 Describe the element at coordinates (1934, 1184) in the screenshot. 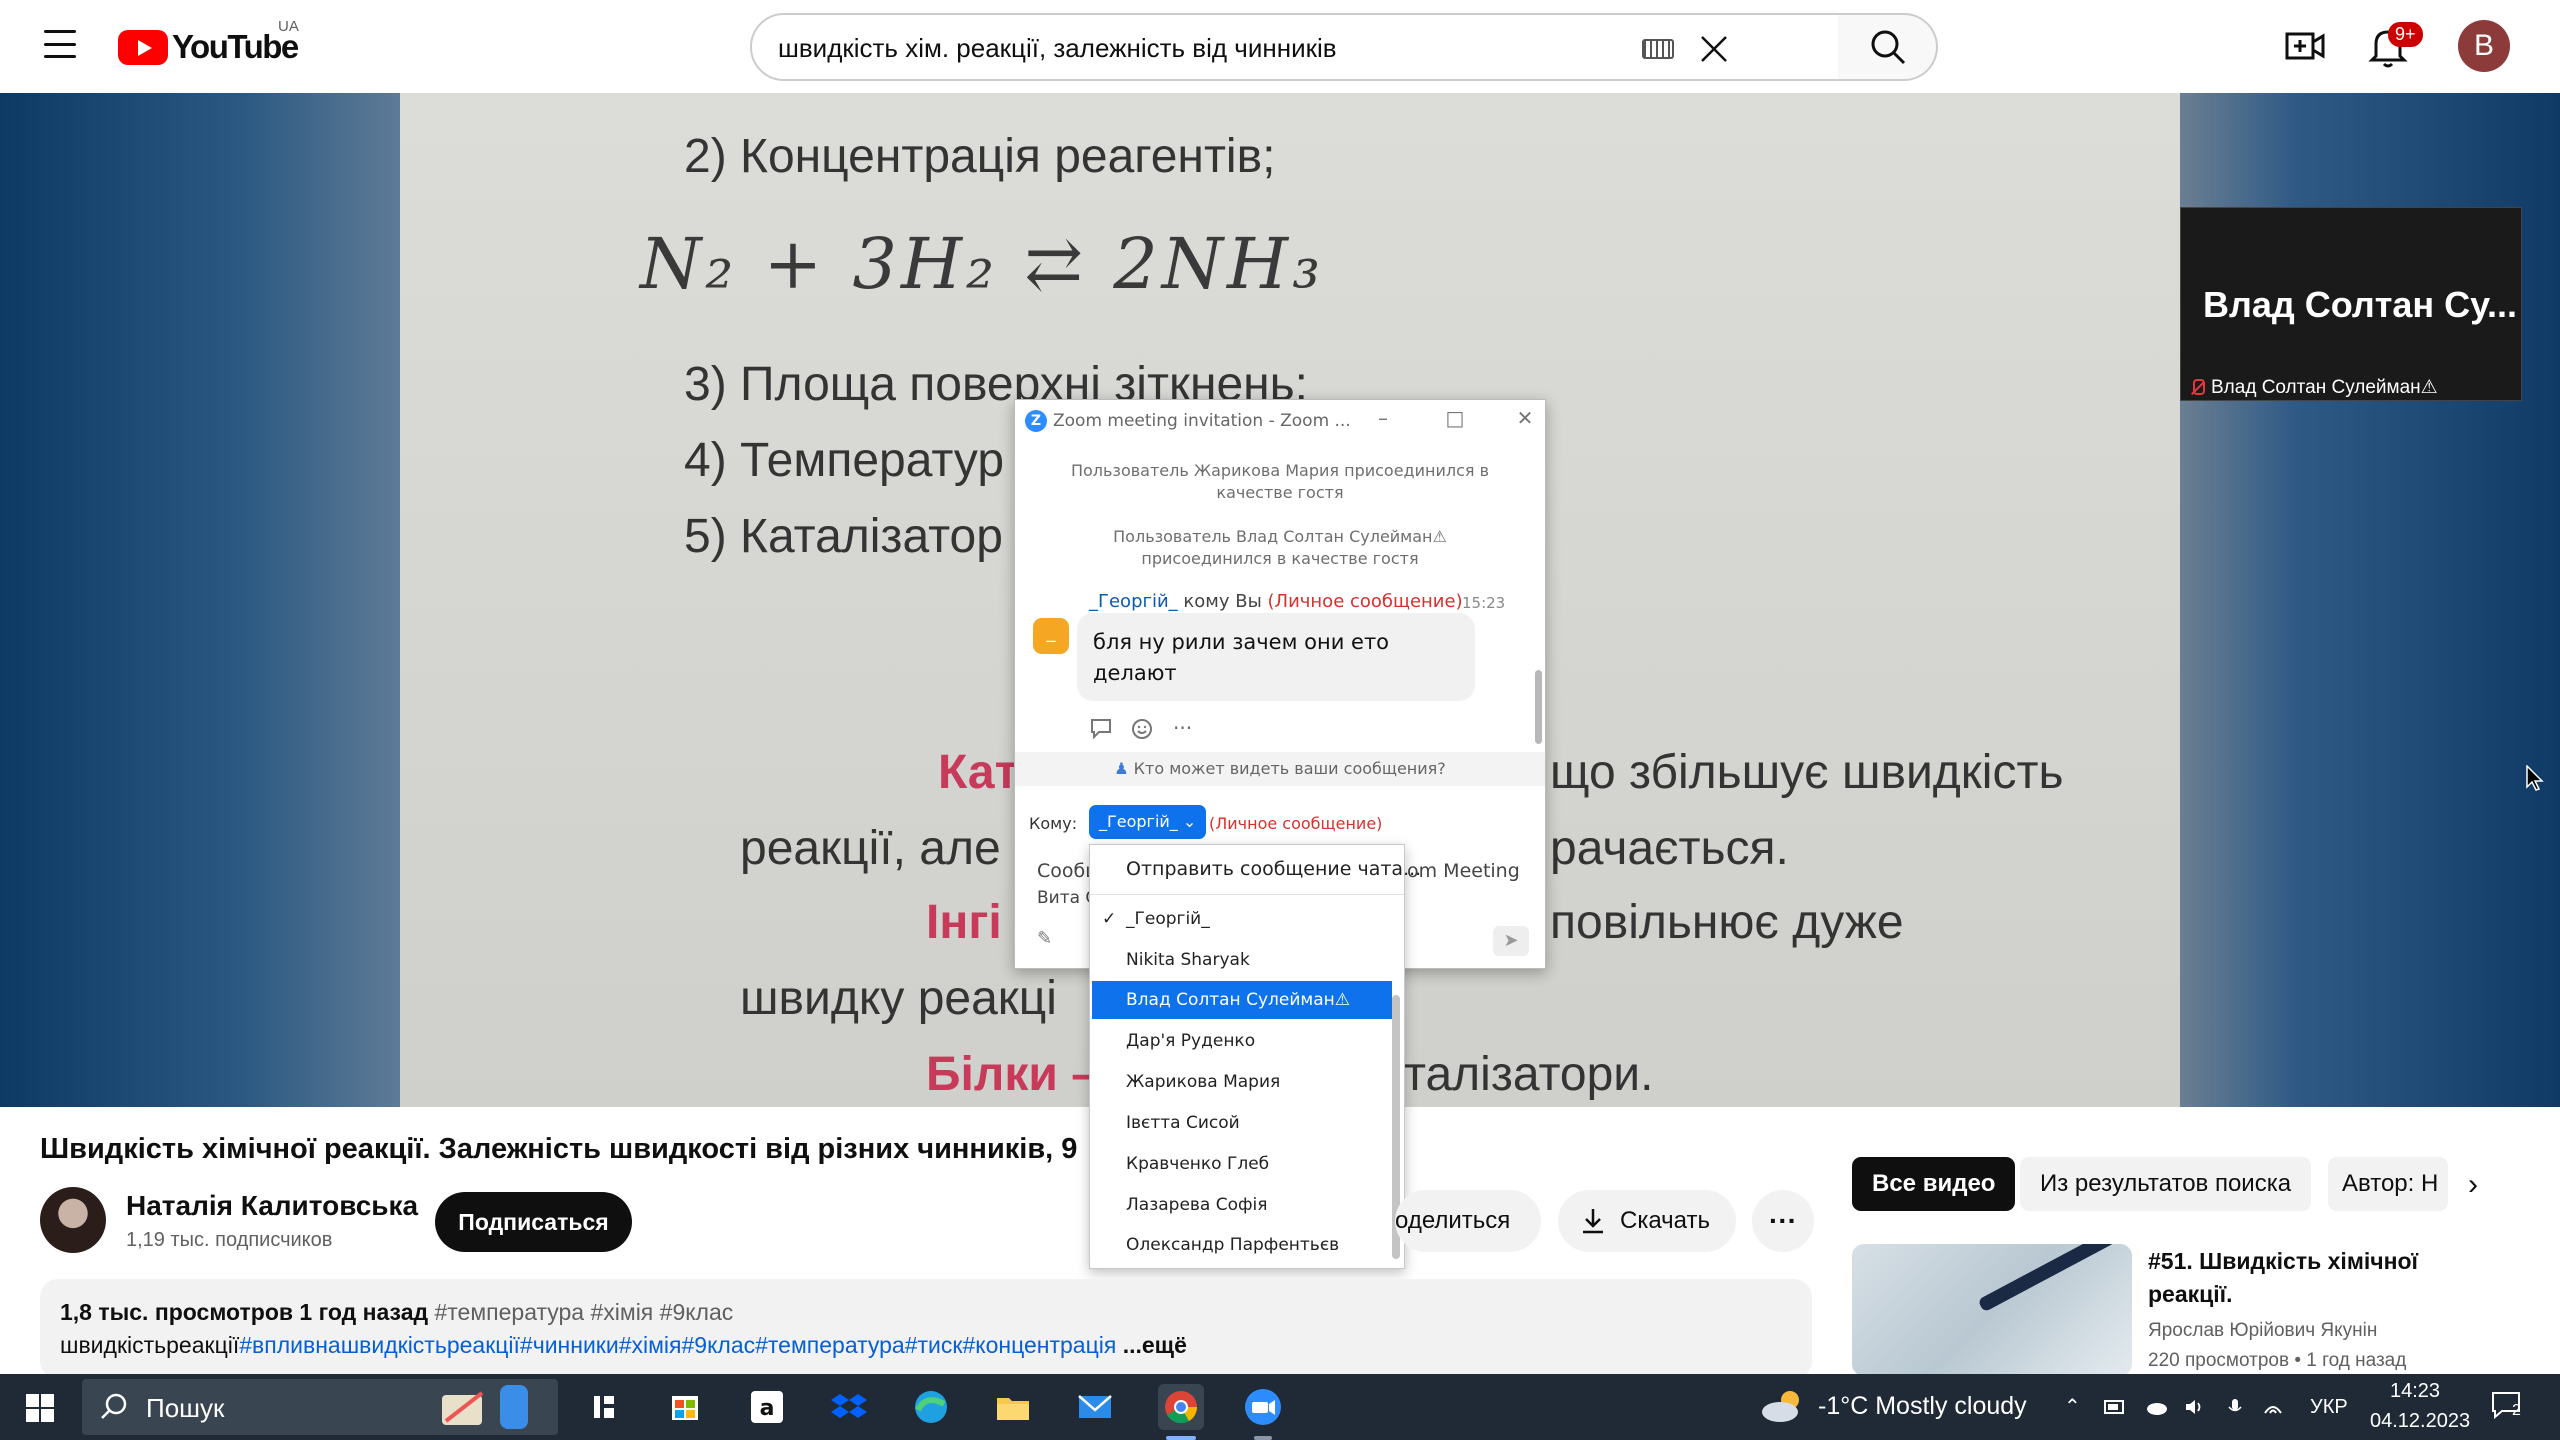

I see `chip-all-videos: Все видео` at that location.